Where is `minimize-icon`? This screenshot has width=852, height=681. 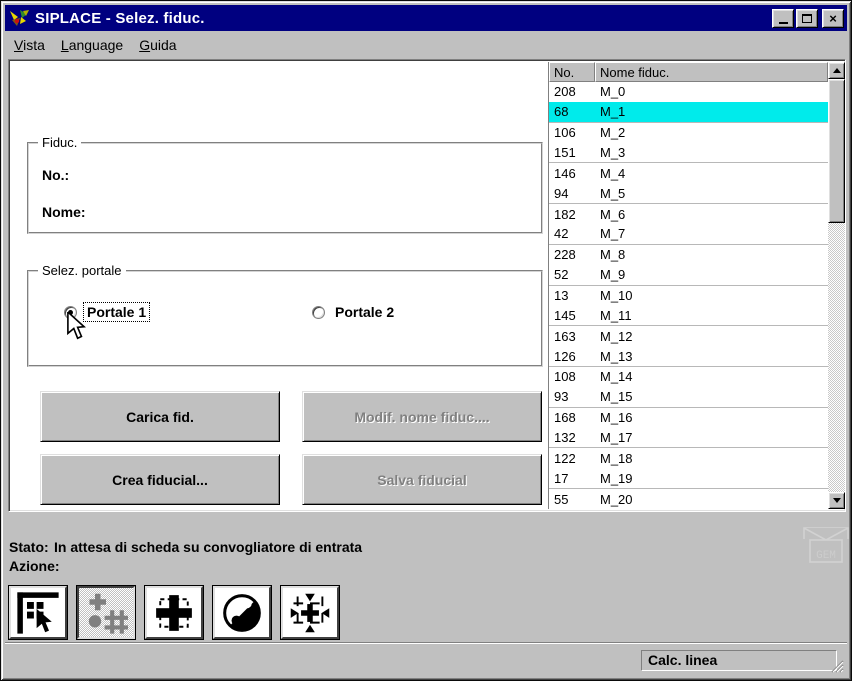
minimize-icon is located at coordinates (783, 23).